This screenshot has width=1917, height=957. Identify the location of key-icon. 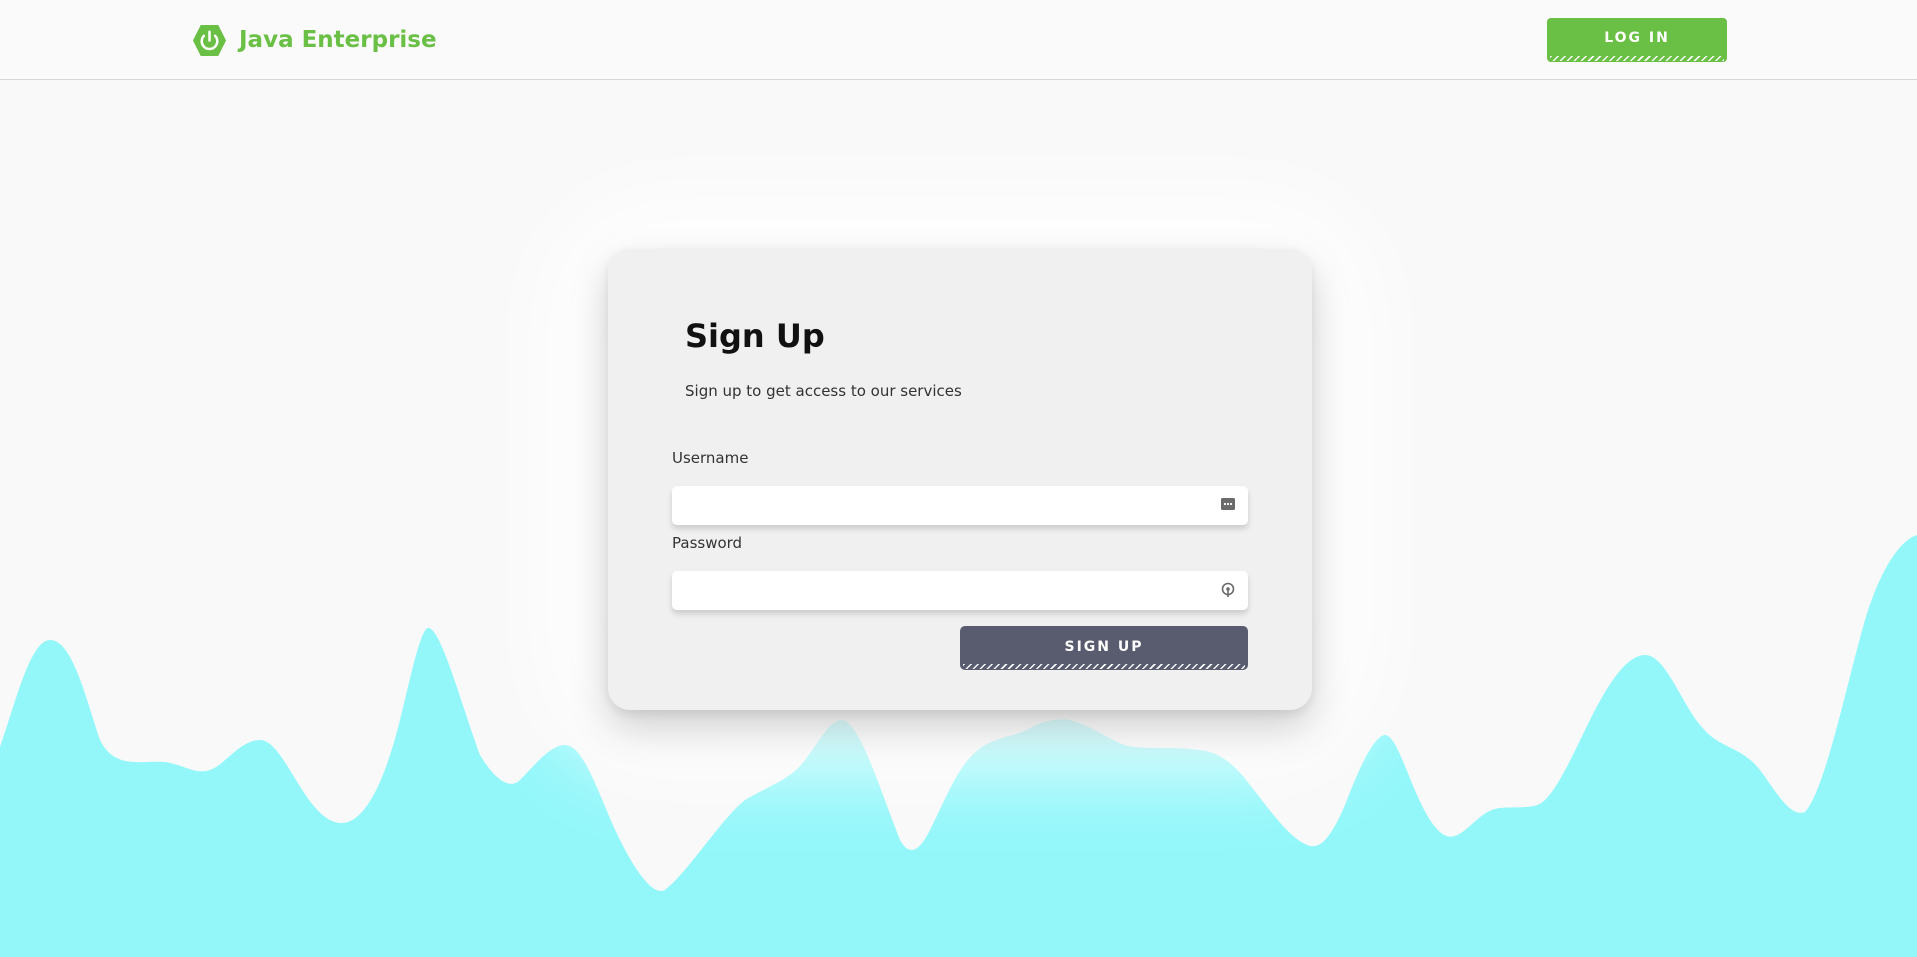
(1228, 590).